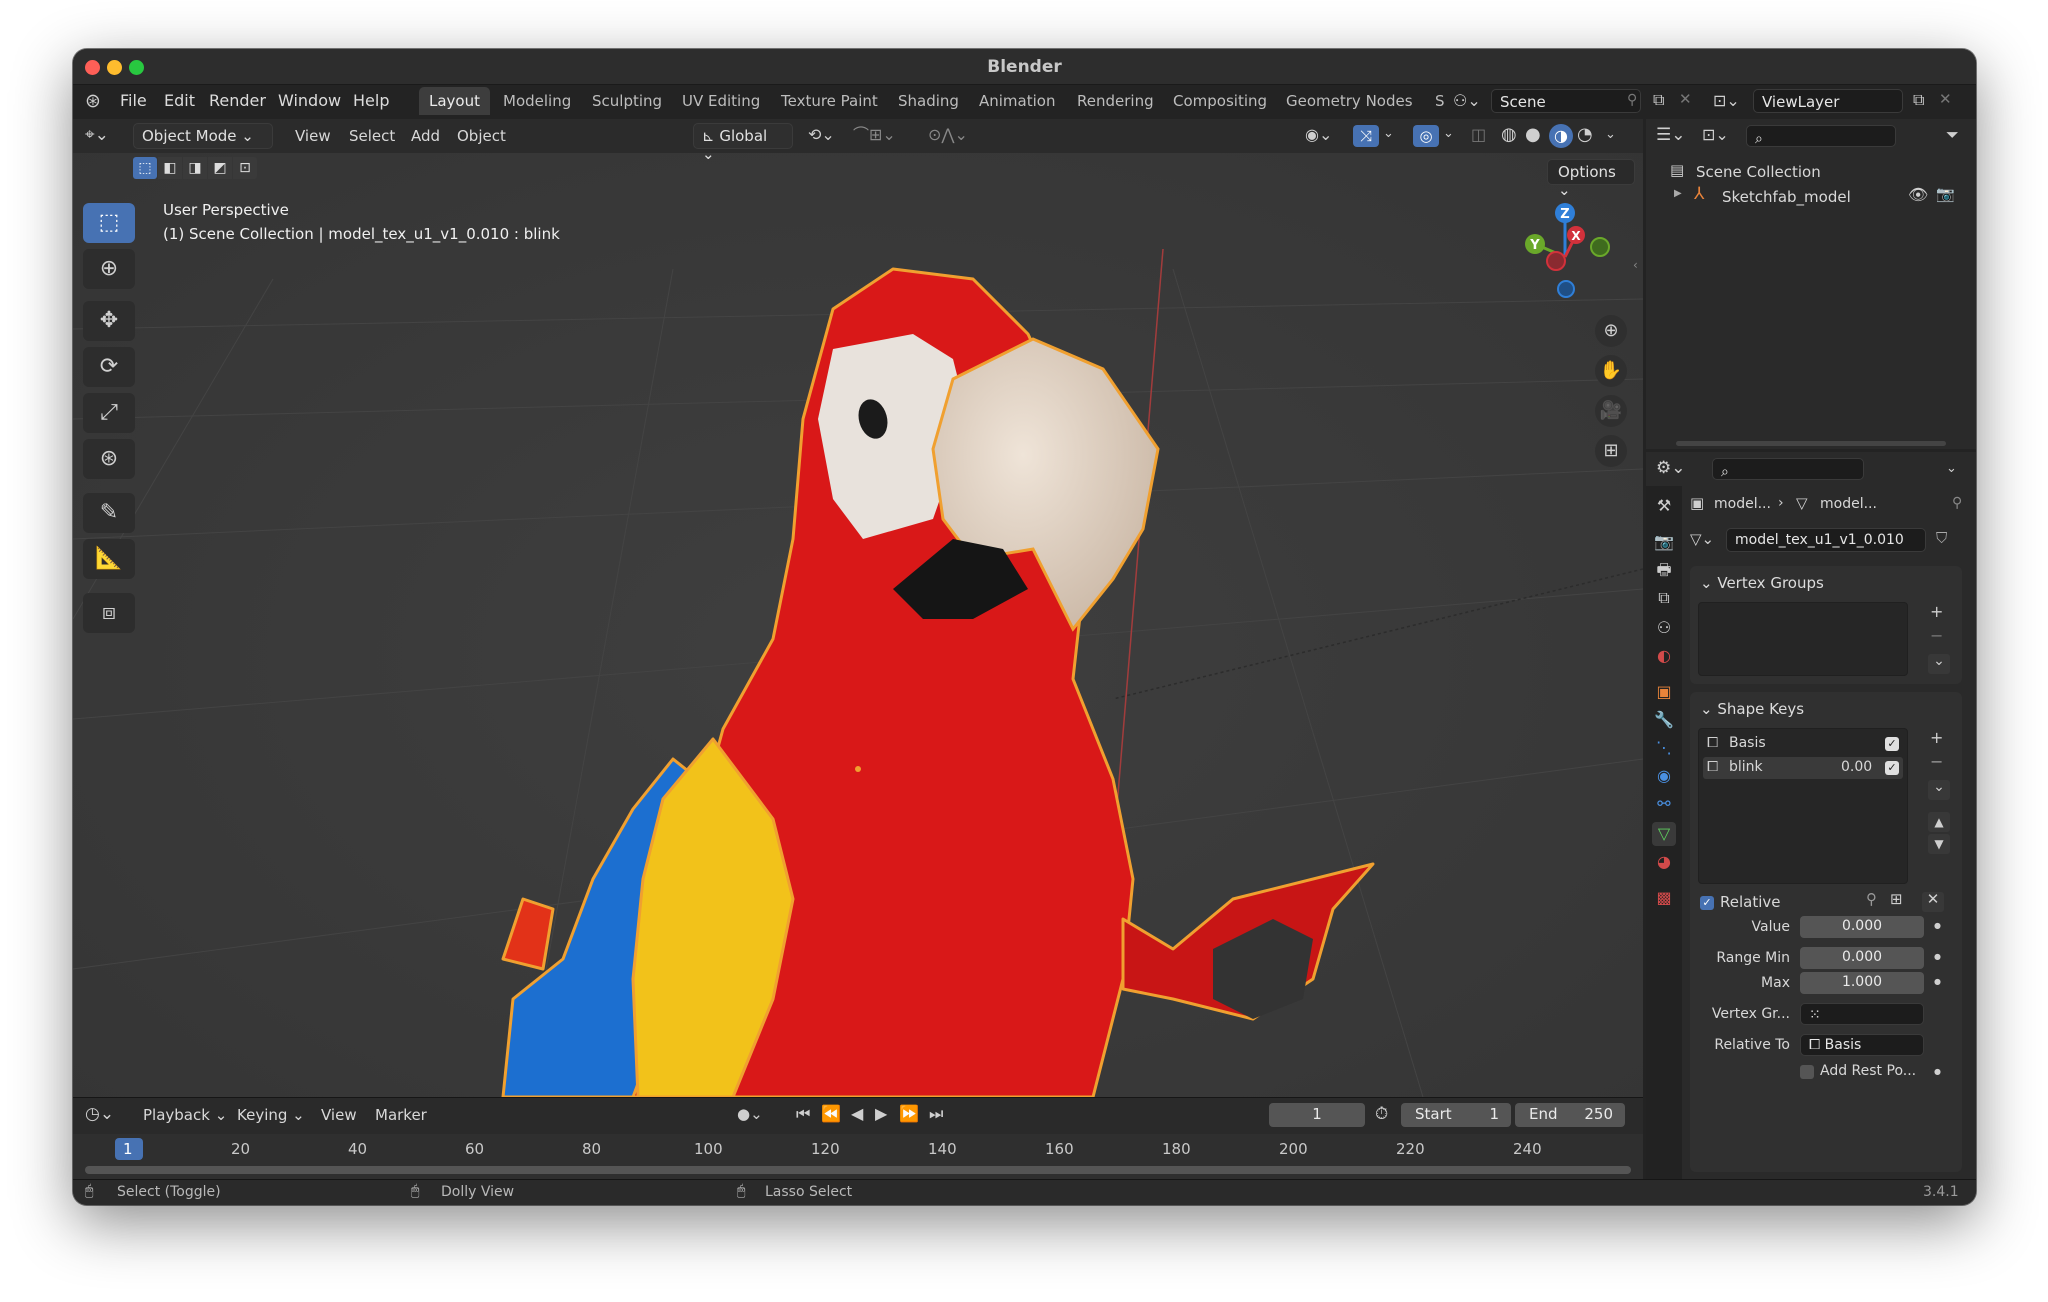 The width and height of the screenshot is (2048, 1302). I want to click on delete-view-layer-icon: ✕, so click(1945, 99).